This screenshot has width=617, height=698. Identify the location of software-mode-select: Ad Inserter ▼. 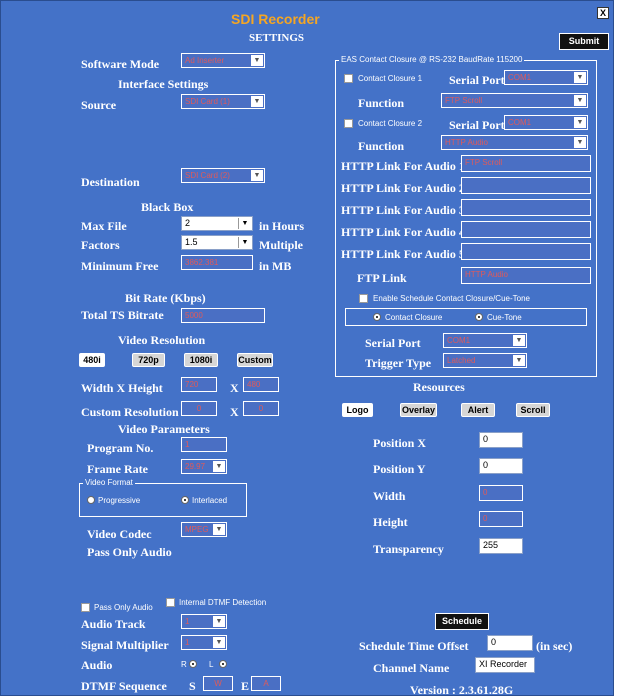
(223, 60).